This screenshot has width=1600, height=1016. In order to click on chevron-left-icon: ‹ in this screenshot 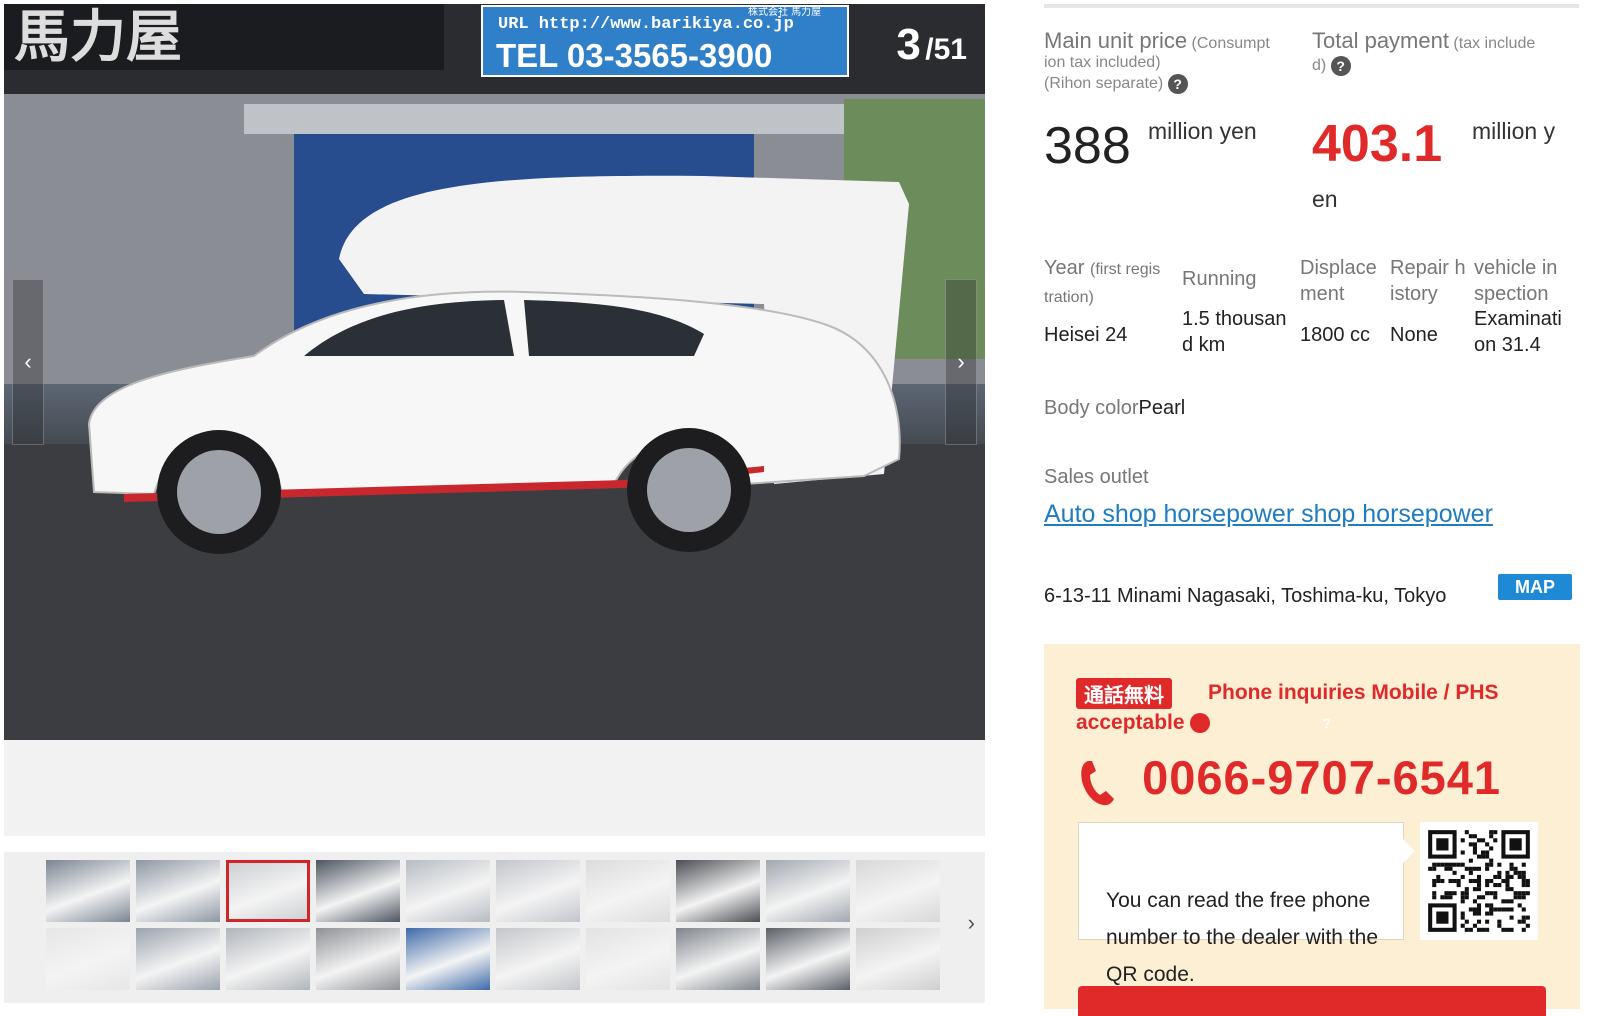, I will do `click(28, 361)`.